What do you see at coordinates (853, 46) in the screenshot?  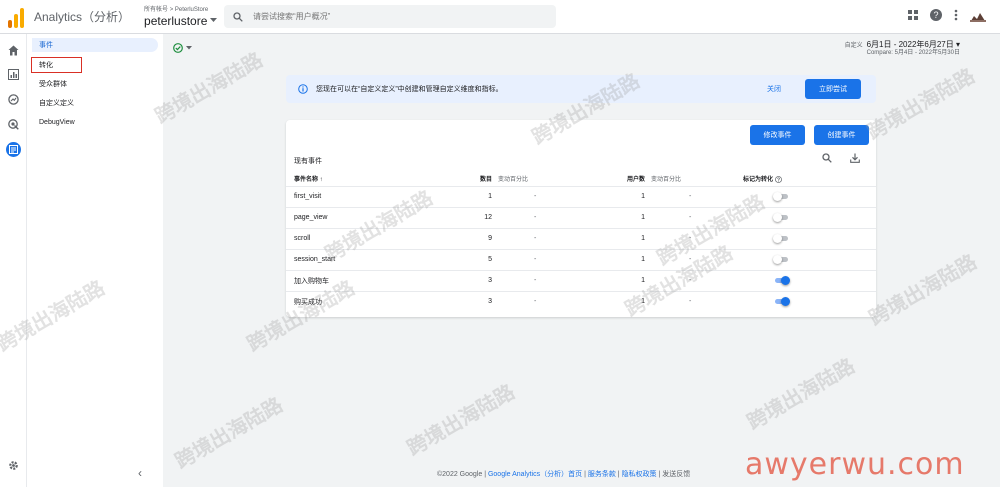 I see `date-range-label: 自定义` at bounding box center [853, 46].